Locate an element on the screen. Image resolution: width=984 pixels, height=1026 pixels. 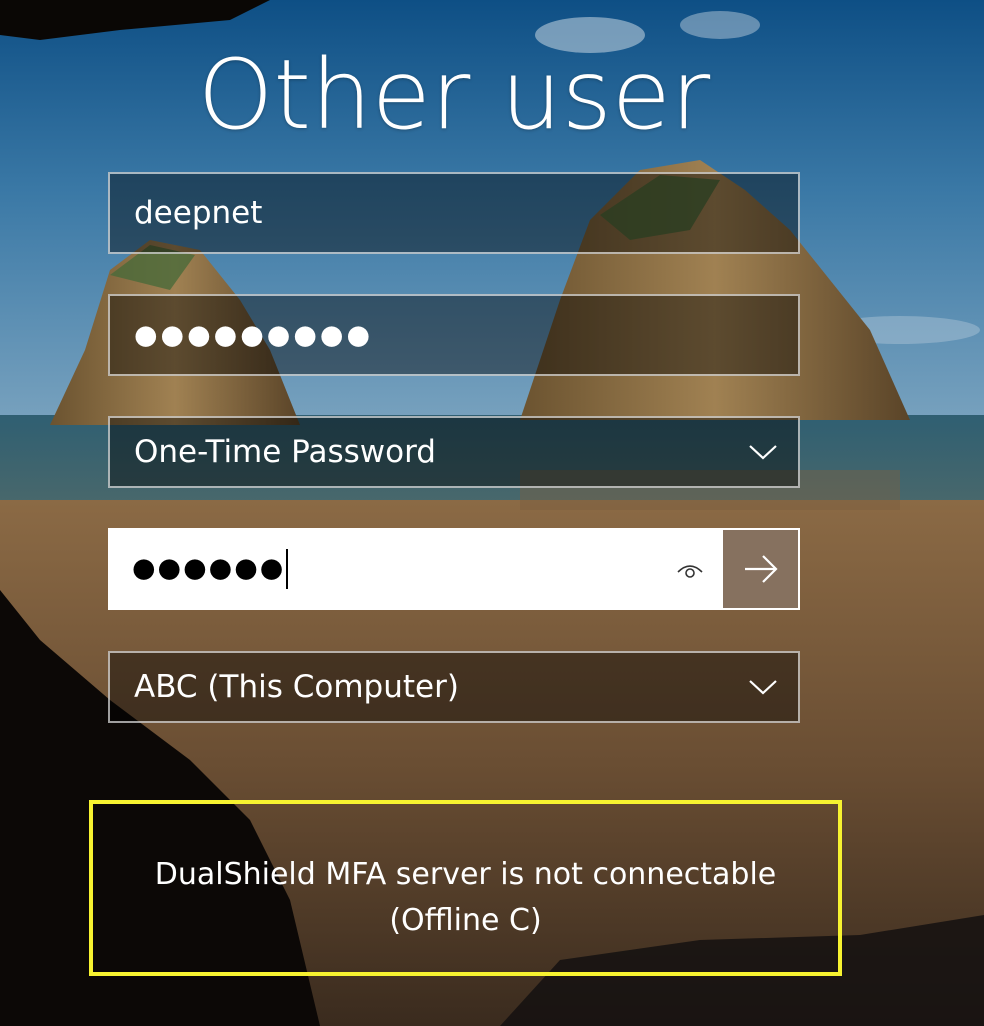
sign-in-to-select: ABC (This Computer) is located at coordinates (454, 687).